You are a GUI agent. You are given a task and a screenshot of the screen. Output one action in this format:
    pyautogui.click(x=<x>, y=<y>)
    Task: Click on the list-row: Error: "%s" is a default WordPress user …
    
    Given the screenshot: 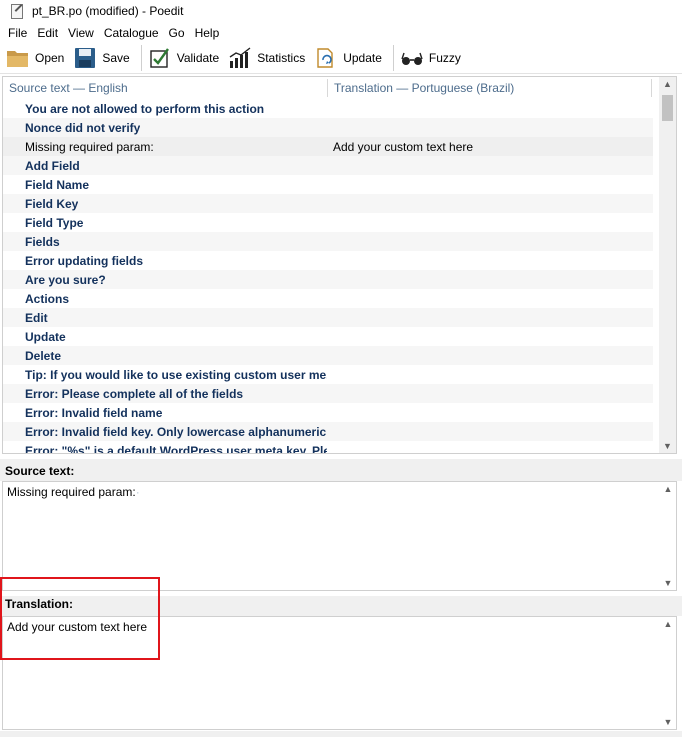 What is the action you would take?
    pyautogui.click(x=328, y=447)
    